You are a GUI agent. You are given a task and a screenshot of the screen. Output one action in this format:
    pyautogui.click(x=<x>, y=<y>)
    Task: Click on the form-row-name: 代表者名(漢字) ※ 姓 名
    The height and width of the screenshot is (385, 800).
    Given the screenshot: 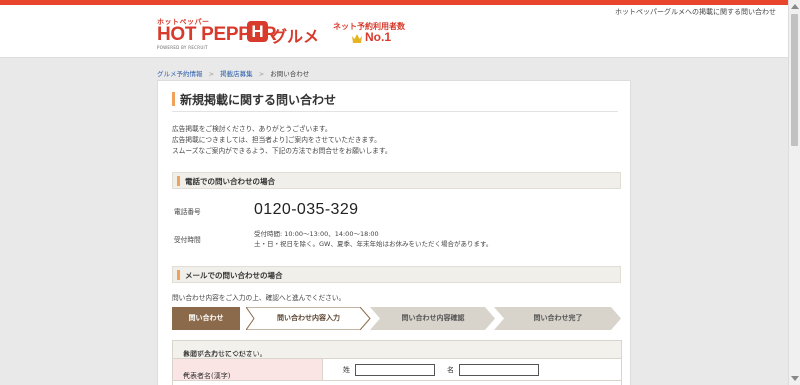 What is the action you would take?
    pyautogui.click(x=397, y=370)
    